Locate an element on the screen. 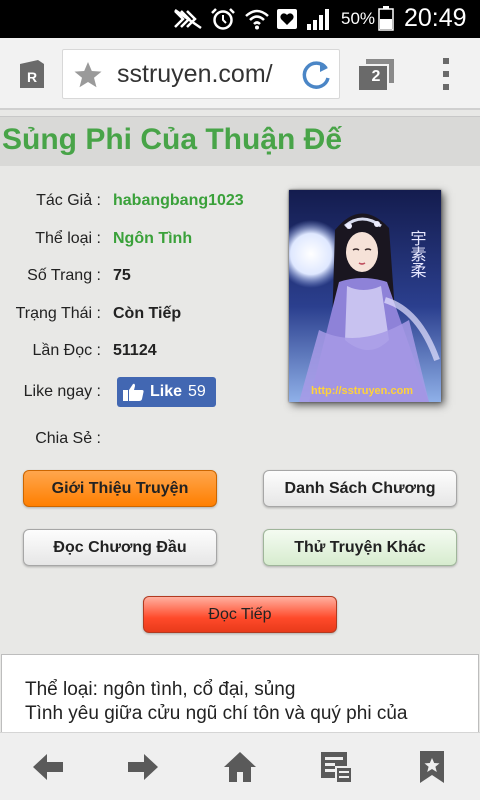  genre-value: Ngôn Tình is located at coordinates (152, 239).